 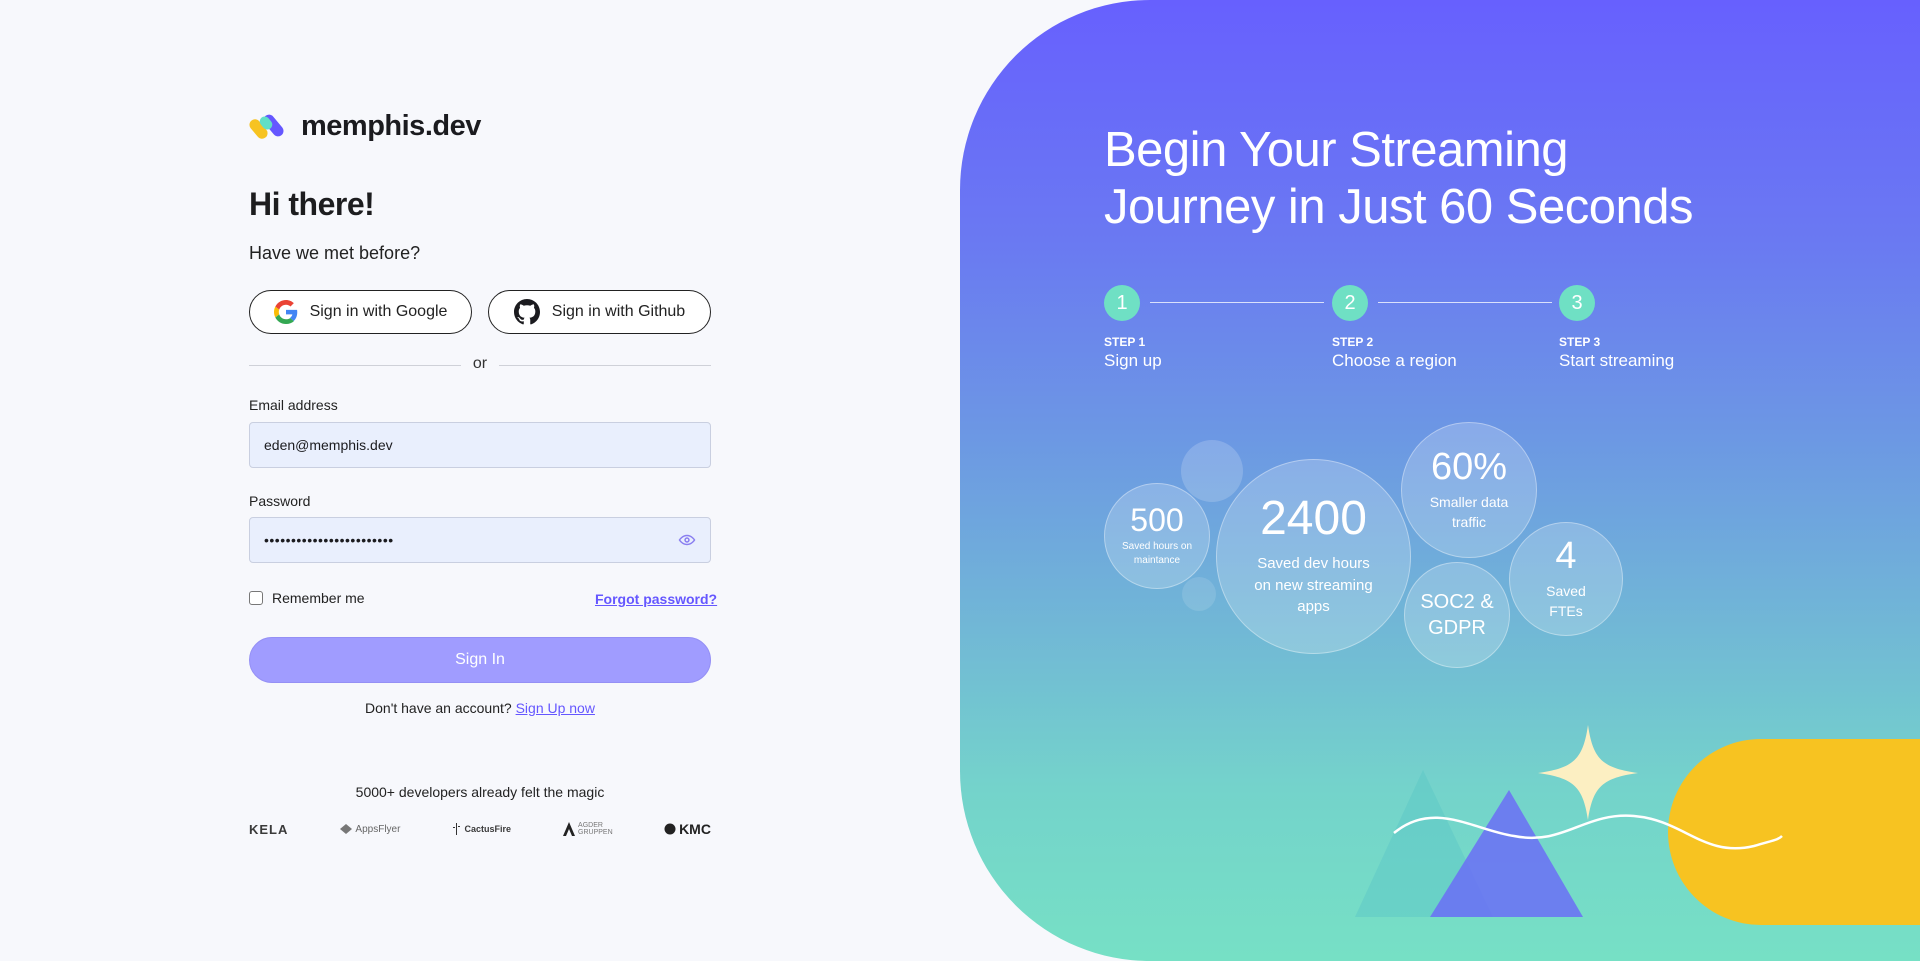 What do you see at coordinates (687, 829) in the screenshot?
I see `customer-logo-kmc: KMC` at bounding box center [687, 829].